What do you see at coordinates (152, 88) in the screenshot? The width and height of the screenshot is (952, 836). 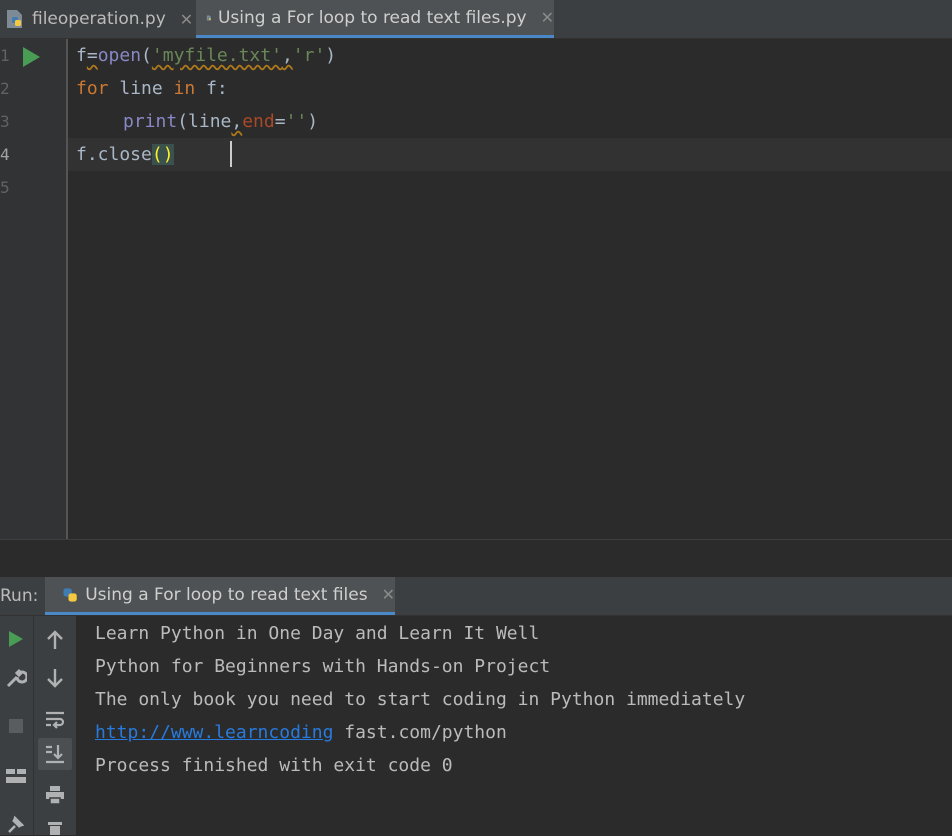 I see `code-line-2: for line in f:` at bounding box center [152, 88].